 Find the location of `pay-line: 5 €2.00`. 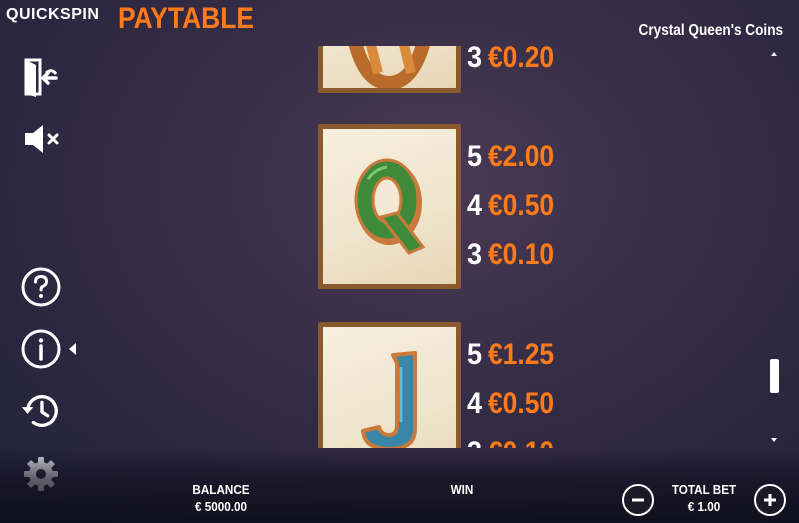

pay-line: 5 €2.00 is located at coordinates (514, 156).